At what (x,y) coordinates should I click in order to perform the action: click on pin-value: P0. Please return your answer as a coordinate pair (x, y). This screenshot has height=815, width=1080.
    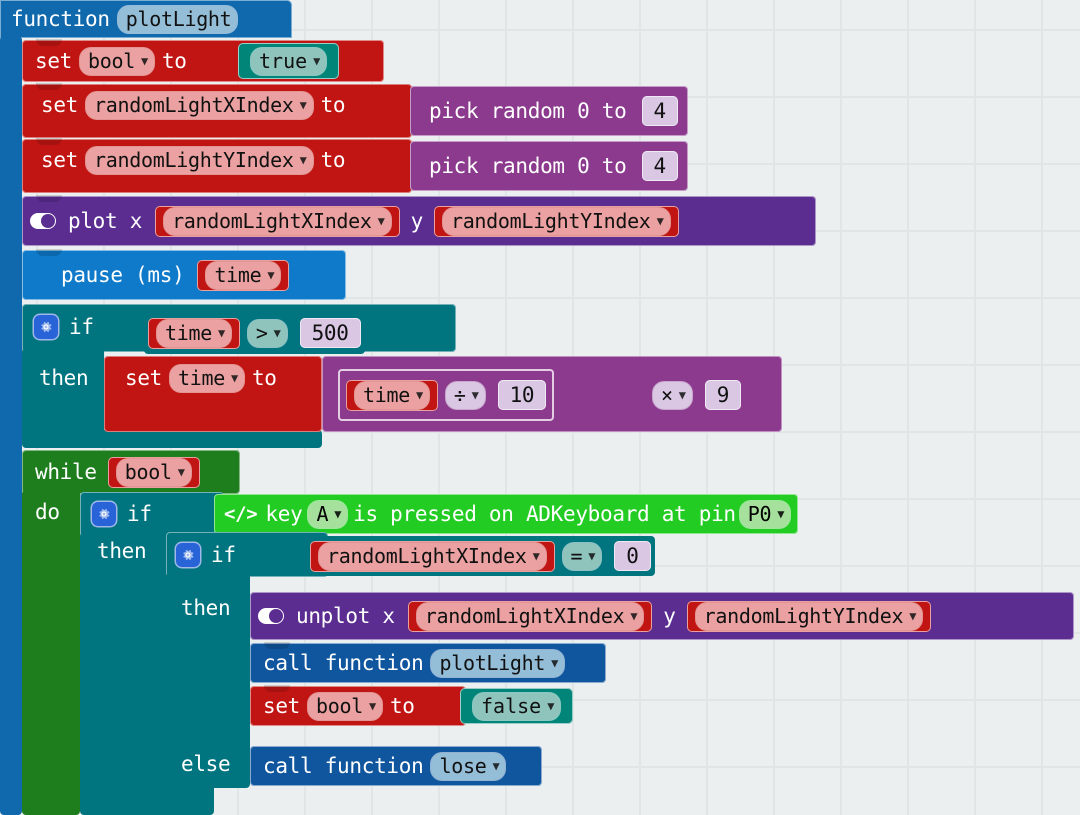
    Looking at the image, I should click on (759, 513).